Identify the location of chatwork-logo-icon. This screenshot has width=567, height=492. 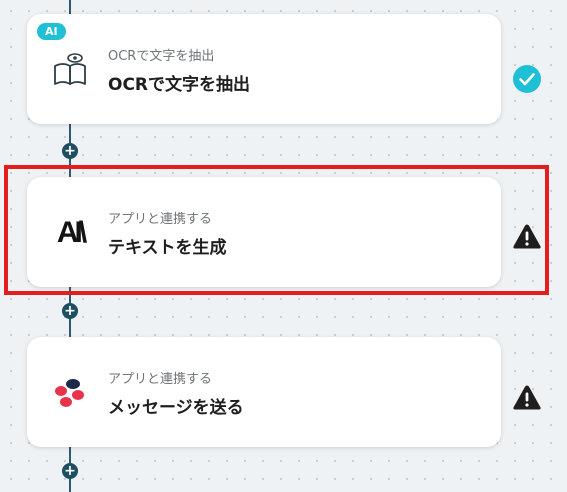
(70, 393).